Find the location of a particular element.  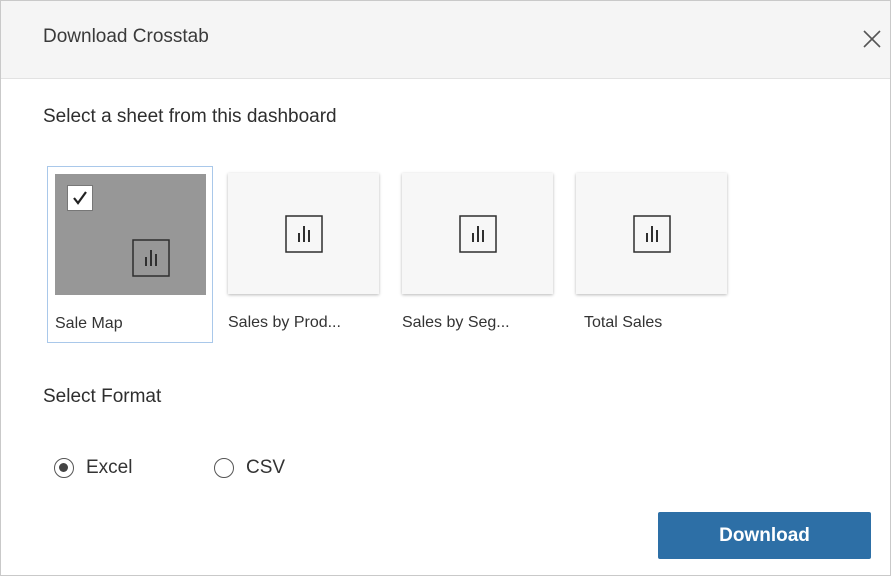

radio-label-excel: Excel is located at coordinates (109, 467).